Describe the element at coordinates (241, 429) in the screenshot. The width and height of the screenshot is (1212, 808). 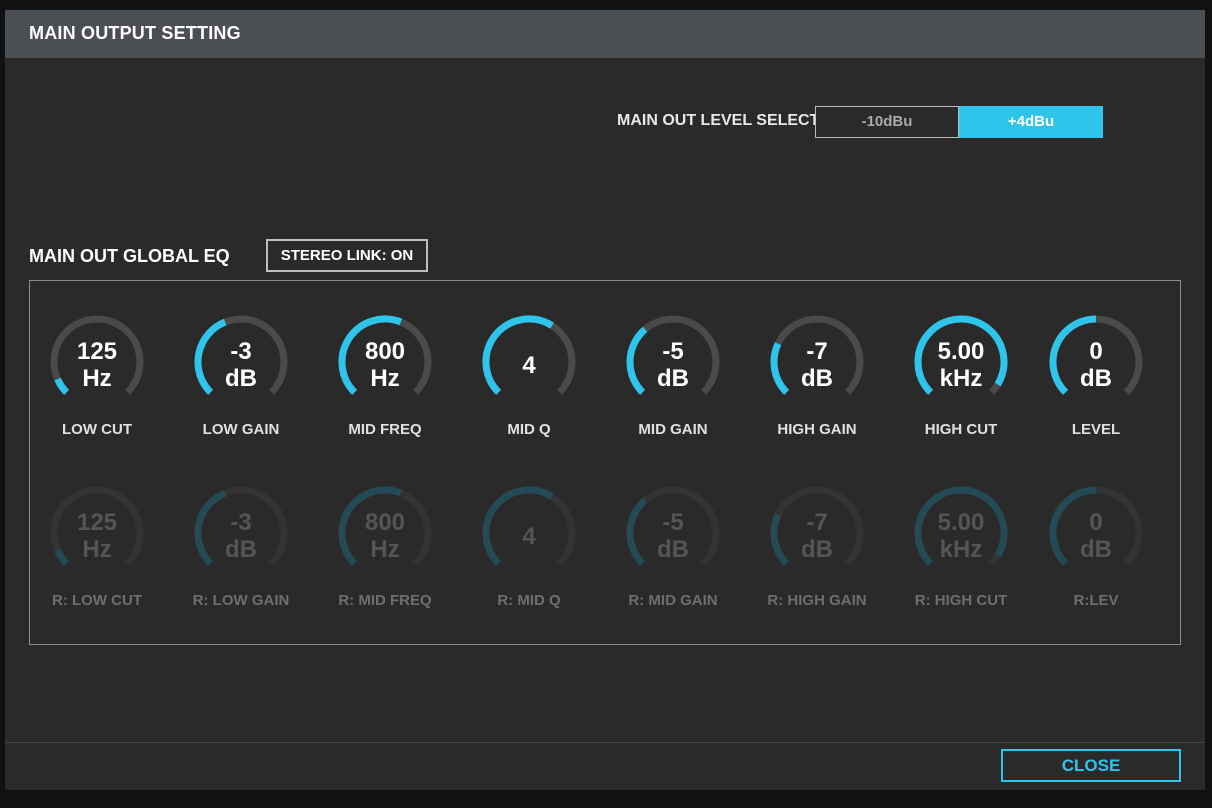
I see `knob-label: LOW GAIN` at that location.